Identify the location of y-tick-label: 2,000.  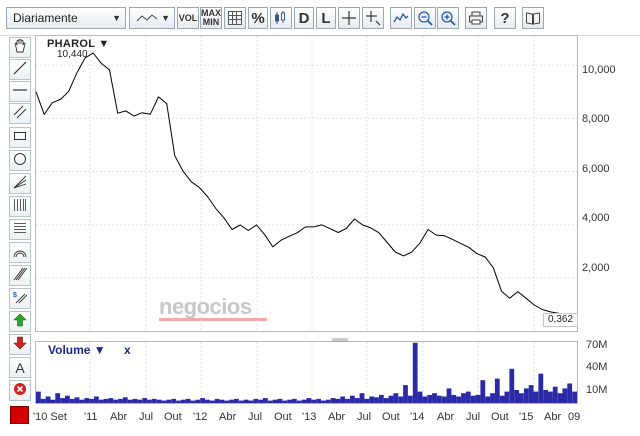
(596, 268).